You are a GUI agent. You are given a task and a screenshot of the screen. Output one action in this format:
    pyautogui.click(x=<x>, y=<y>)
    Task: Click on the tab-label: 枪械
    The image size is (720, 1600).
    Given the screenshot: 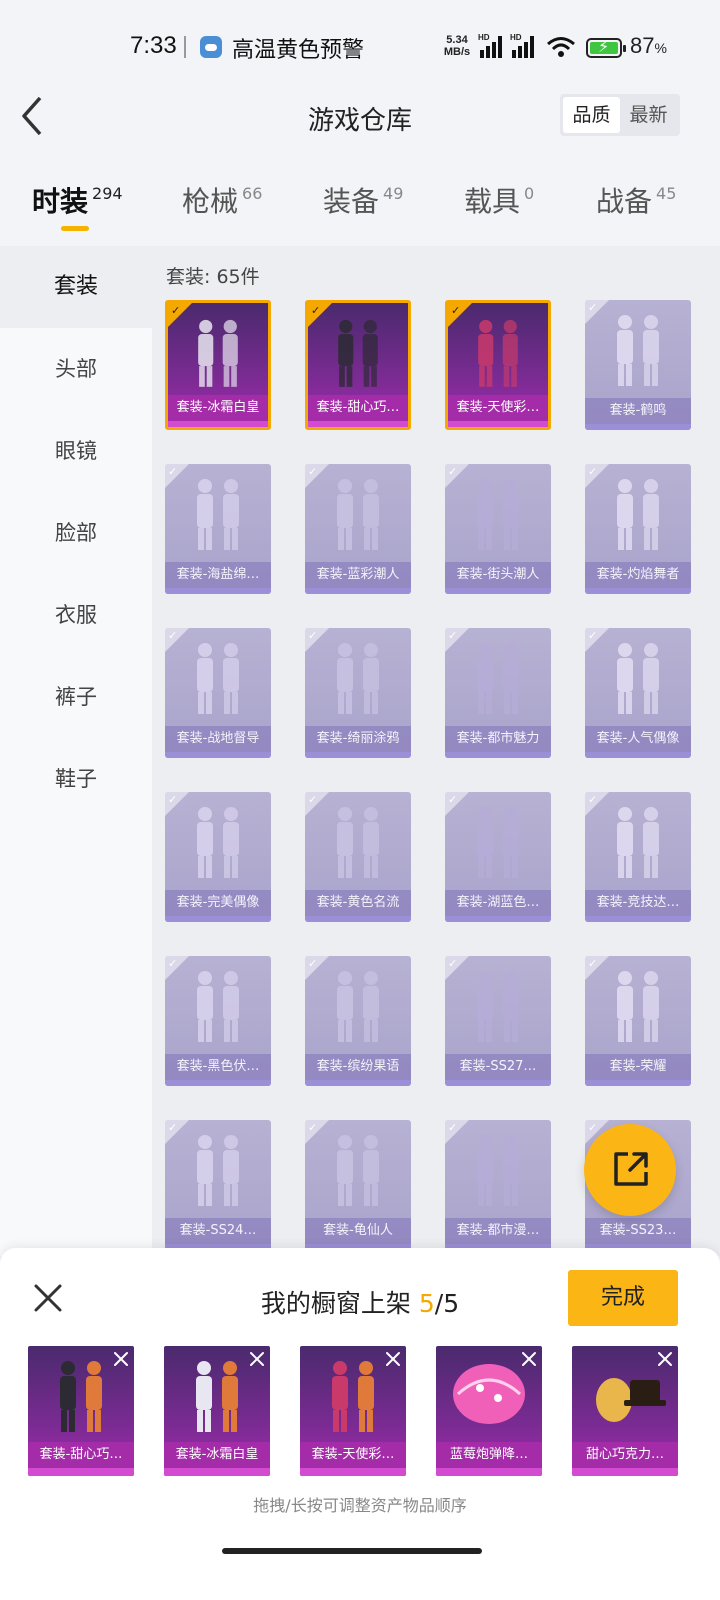 What is the action you would take?
    pyautogui.click(x=210, y=201)
    